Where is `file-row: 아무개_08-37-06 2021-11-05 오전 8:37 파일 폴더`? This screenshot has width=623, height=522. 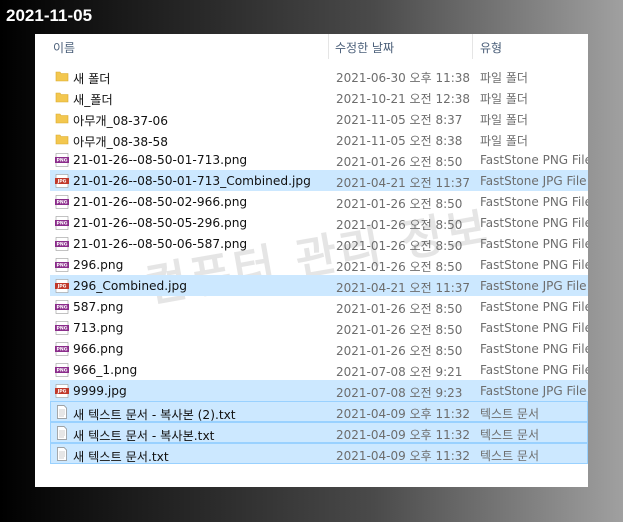
file-row: 아무개_08-37-06 2021-11-05 오전 8:37 파일 폴더 is located at coordinates (319, 117).